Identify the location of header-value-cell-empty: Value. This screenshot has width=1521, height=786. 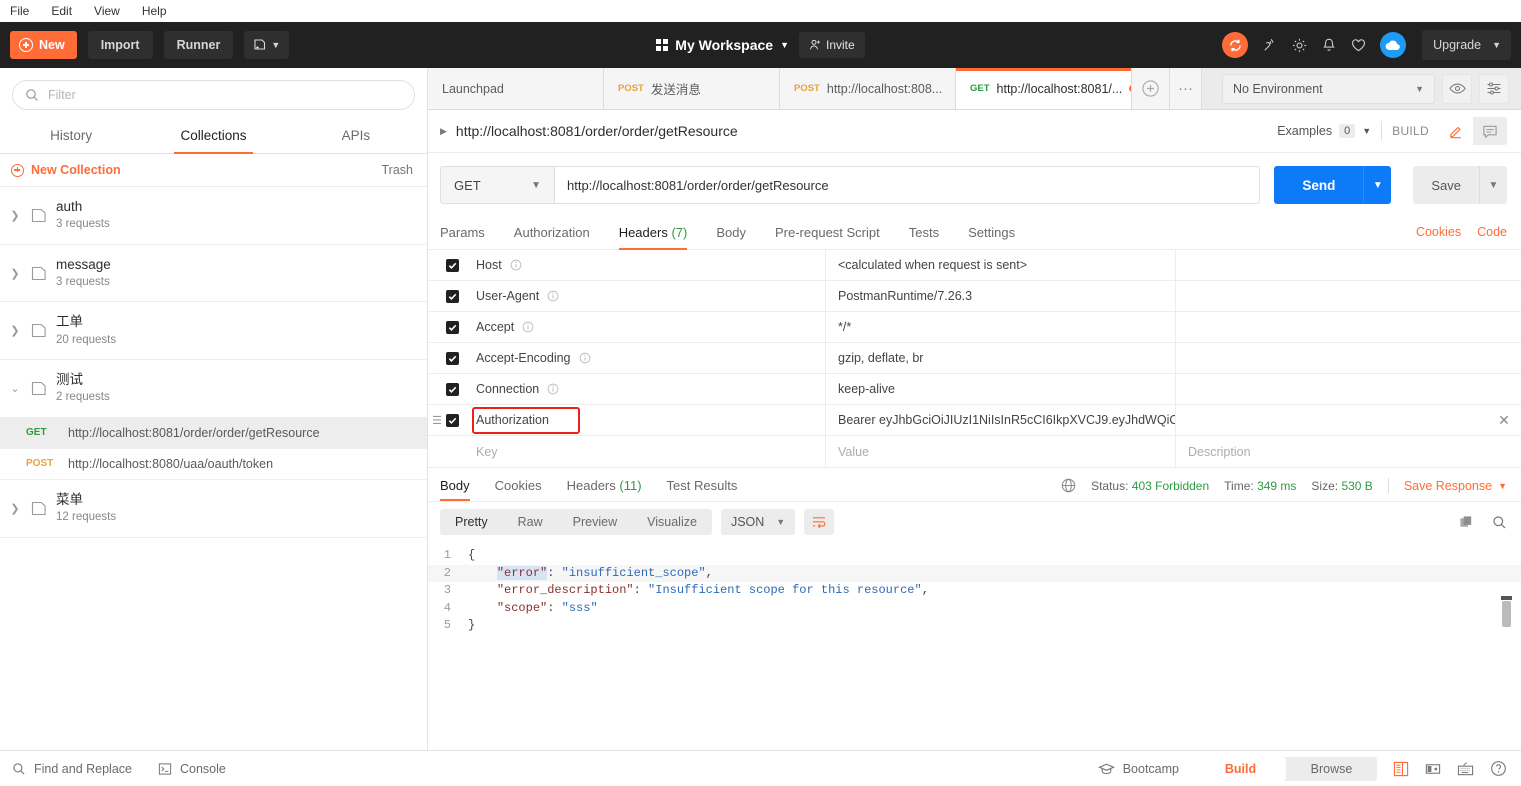
(1001, 451).